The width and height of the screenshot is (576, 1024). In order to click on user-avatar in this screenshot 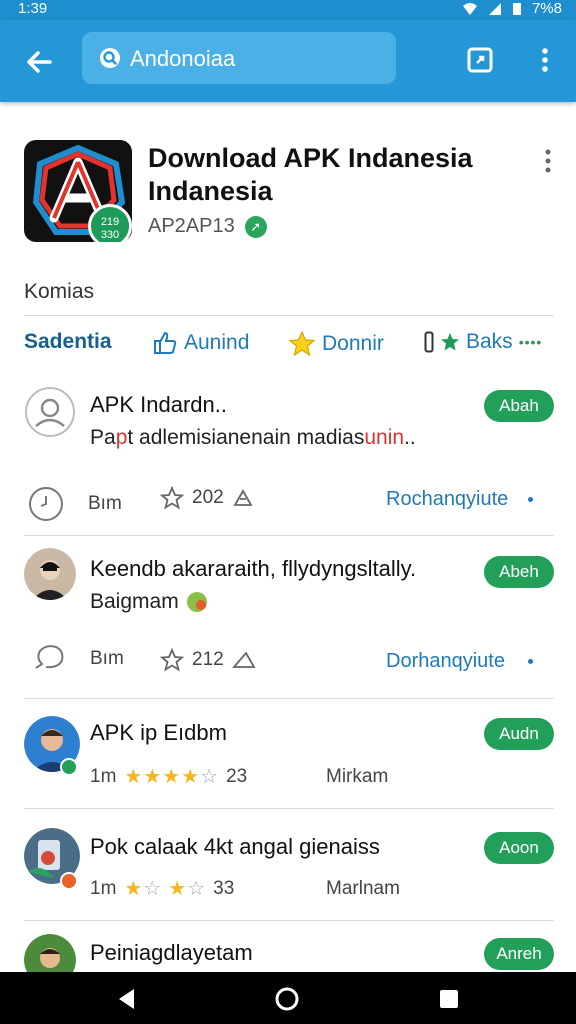, I will do `click(50, 574)`.